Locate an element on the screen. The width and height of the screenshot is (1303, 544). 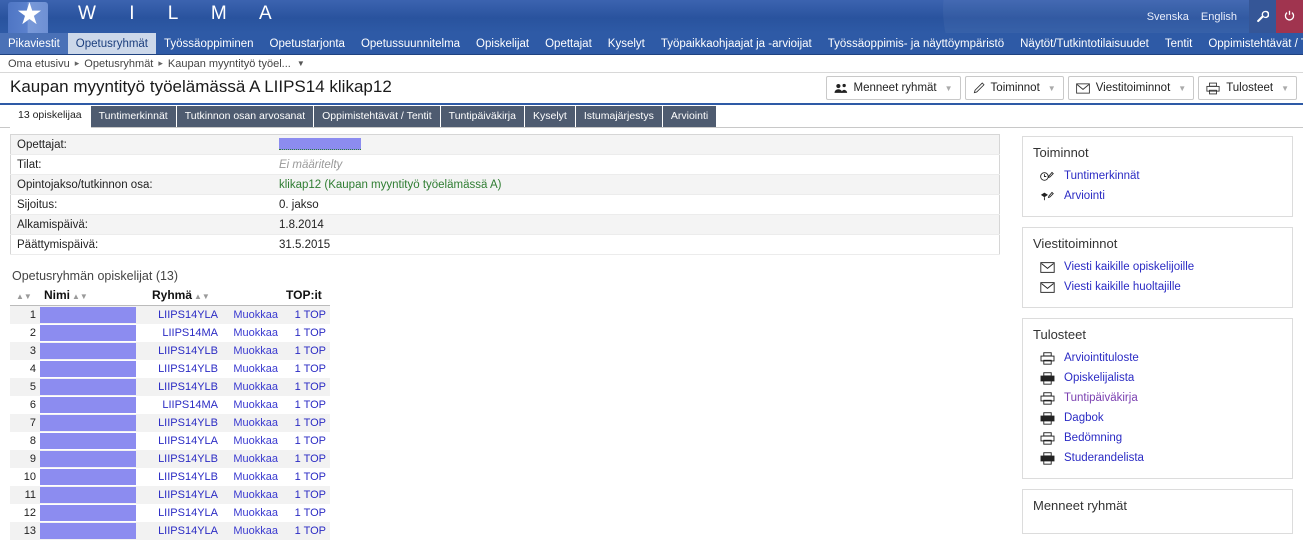
tab-istumajarjestys: Istumajärjestys is located at coordinates (619, 116).